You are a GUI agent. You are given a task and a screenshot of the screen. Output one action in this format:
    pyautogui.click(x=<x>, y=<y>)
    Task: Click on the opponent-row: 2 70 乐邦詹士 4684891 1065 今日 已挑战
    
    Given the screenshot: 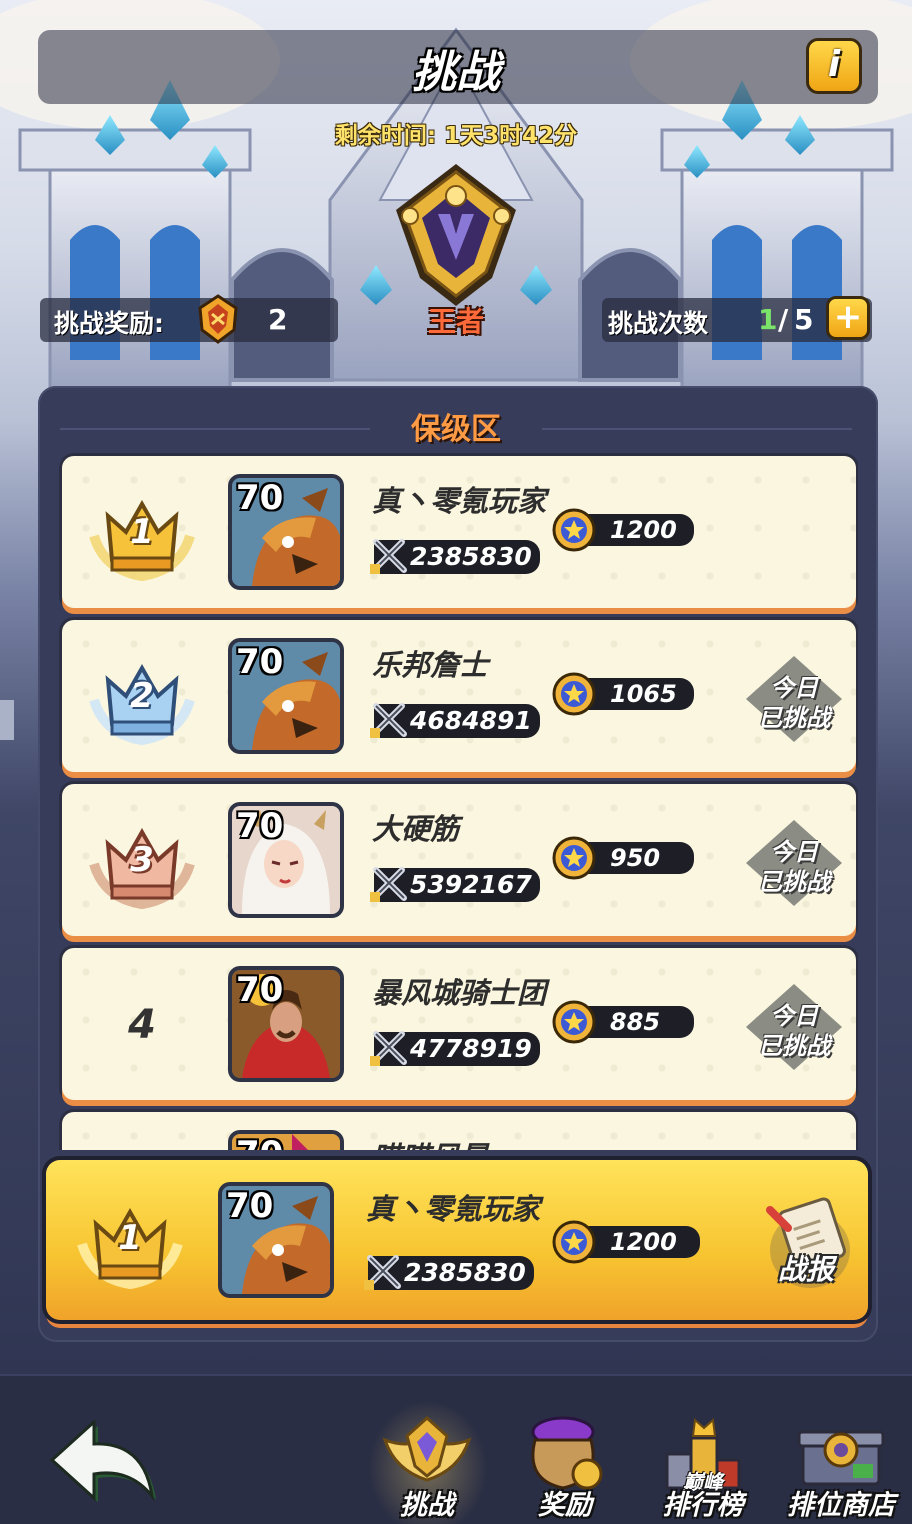 What is the action you would take?
    pyautogui.click(x=459, y=696)
    